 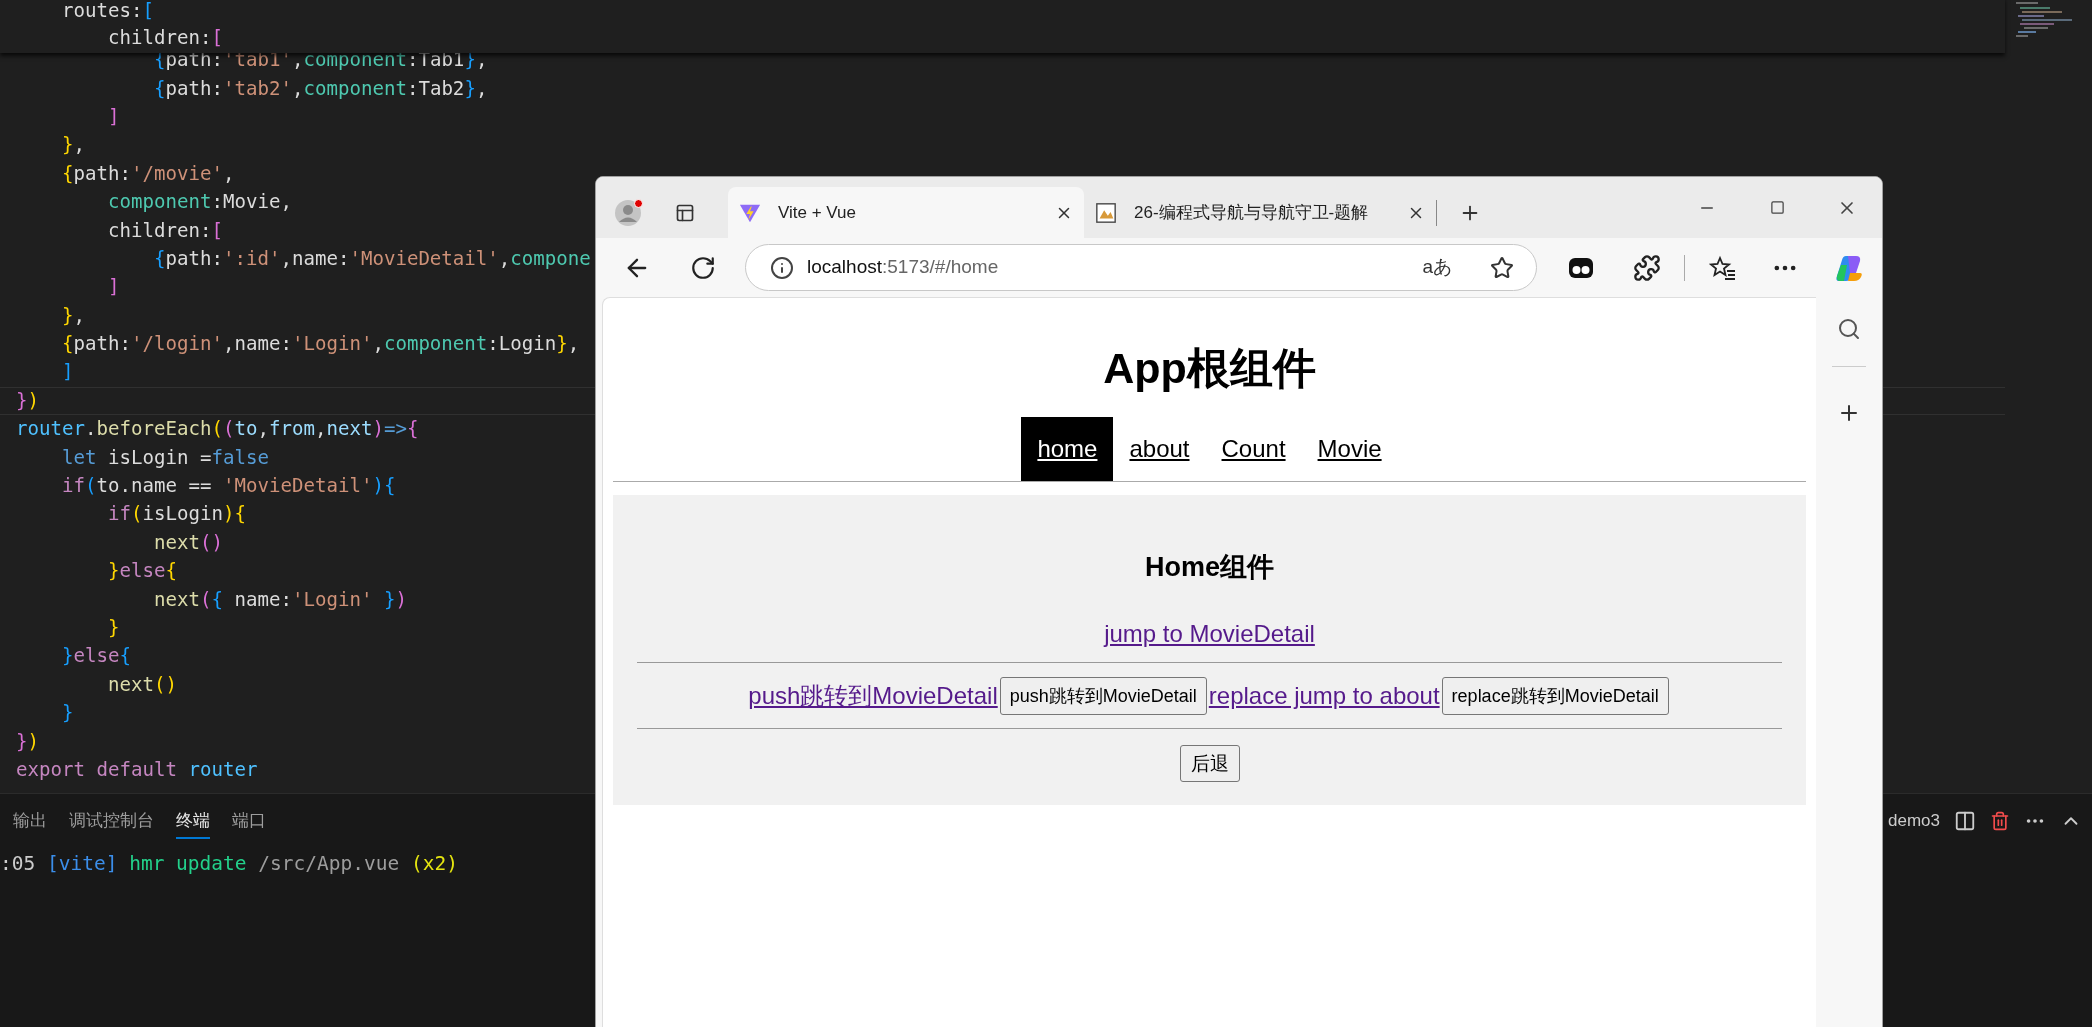 I want to click on read-aloud-button: aあ, so click(x=1437, y=267).